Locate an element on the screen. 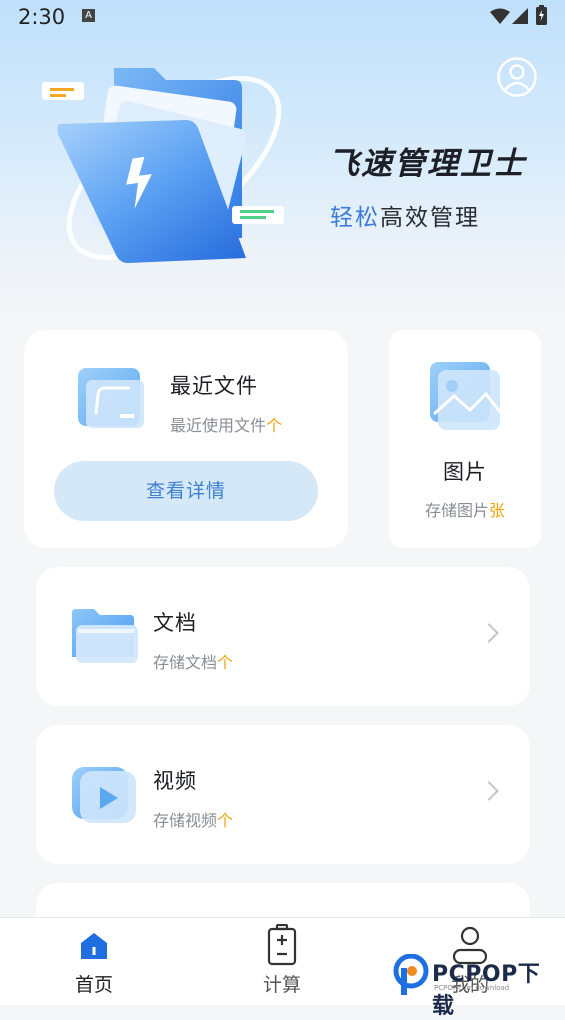  recent-files-card: 最近文件 最近使用文件个 查看详情 is located at coordinates (186, 439).